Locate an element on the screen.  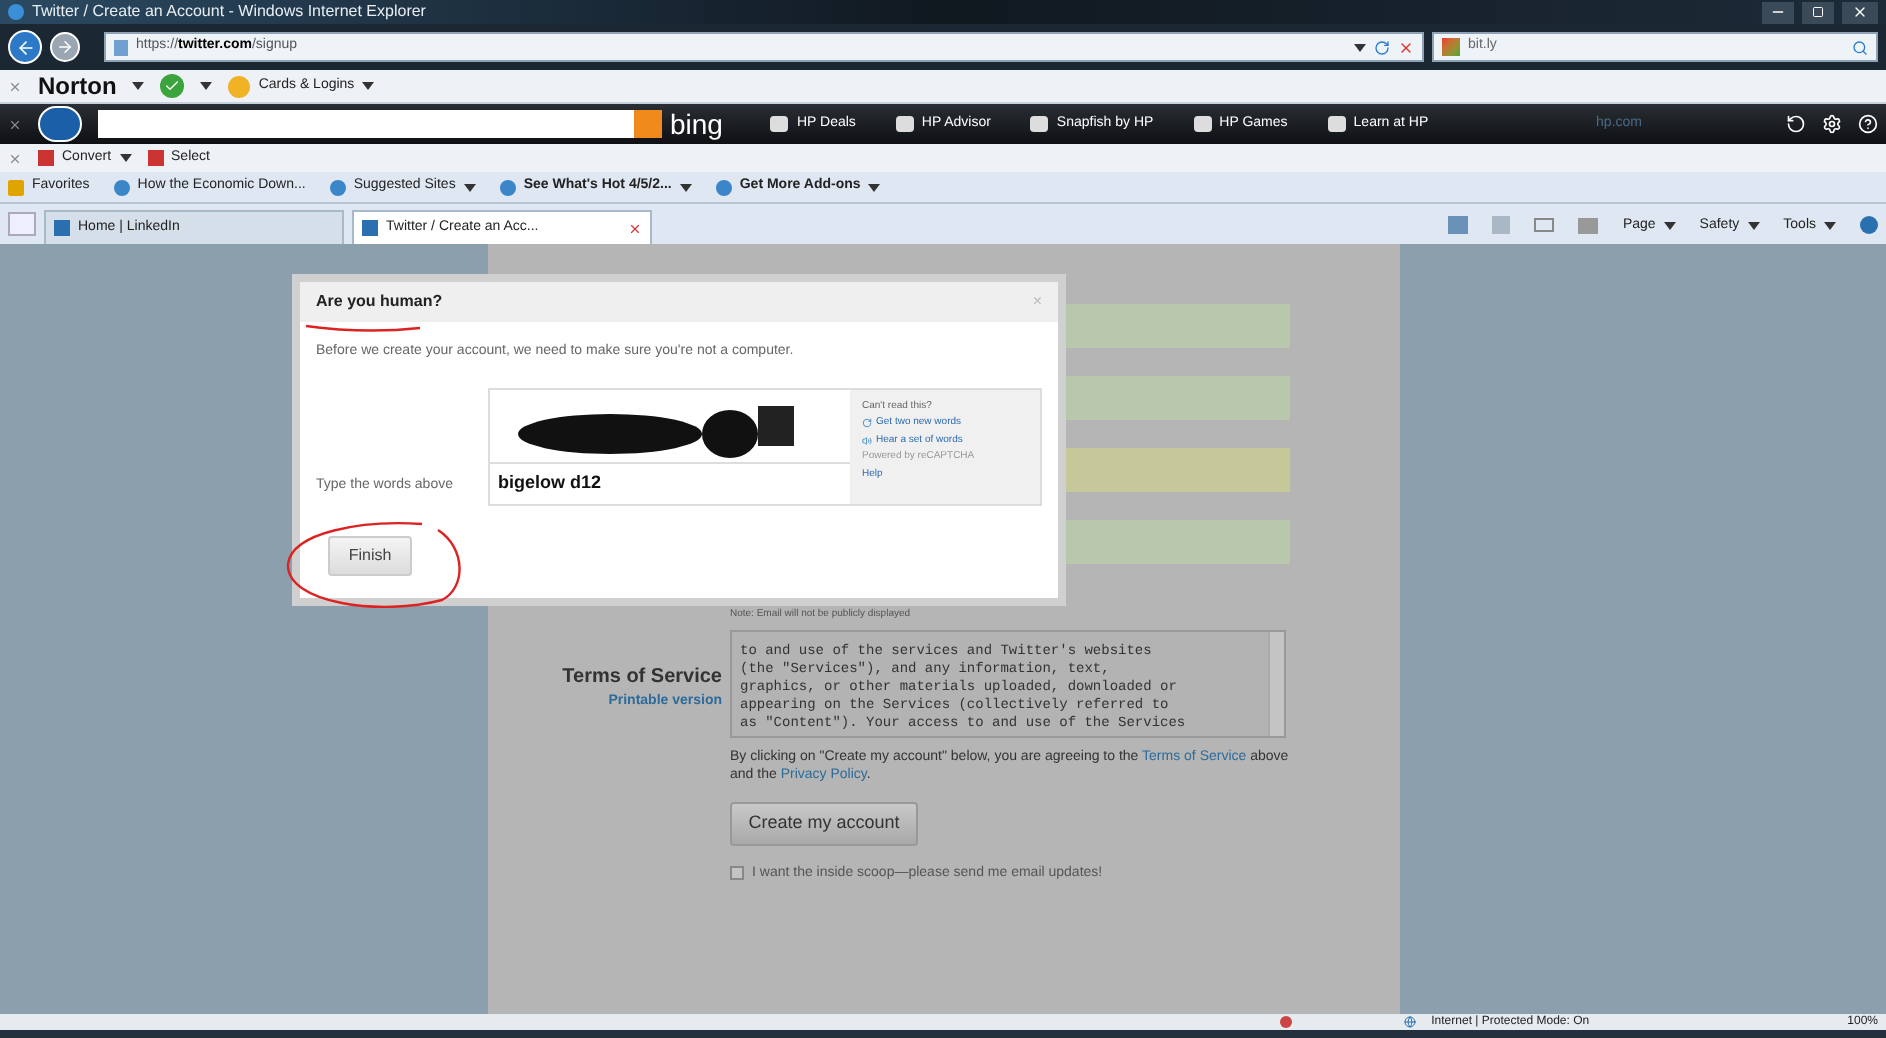
forward-arrow-icon is located at coordinates (65, 47).